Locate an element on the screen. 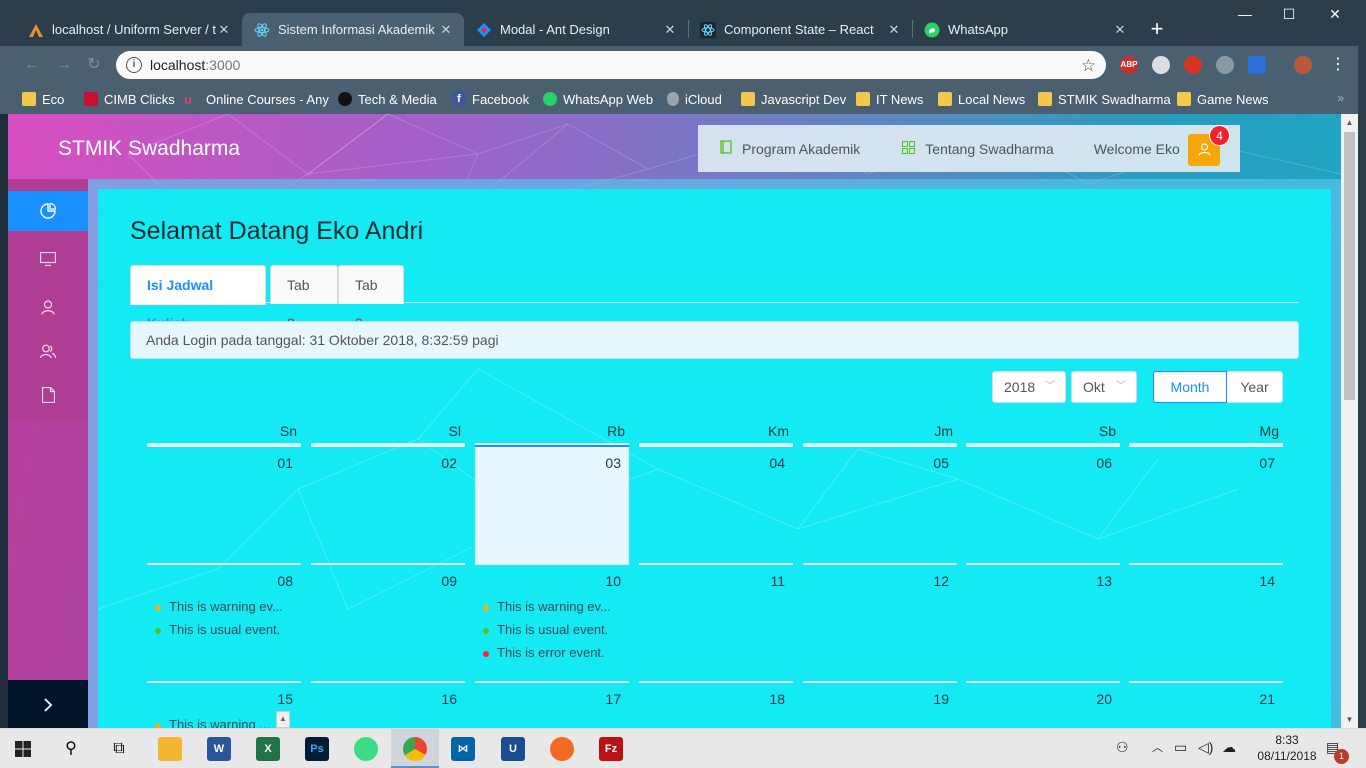  browser-tab-active: Sistem Informasi Akademik Ka ✕ is located at coordinates (353, 29).